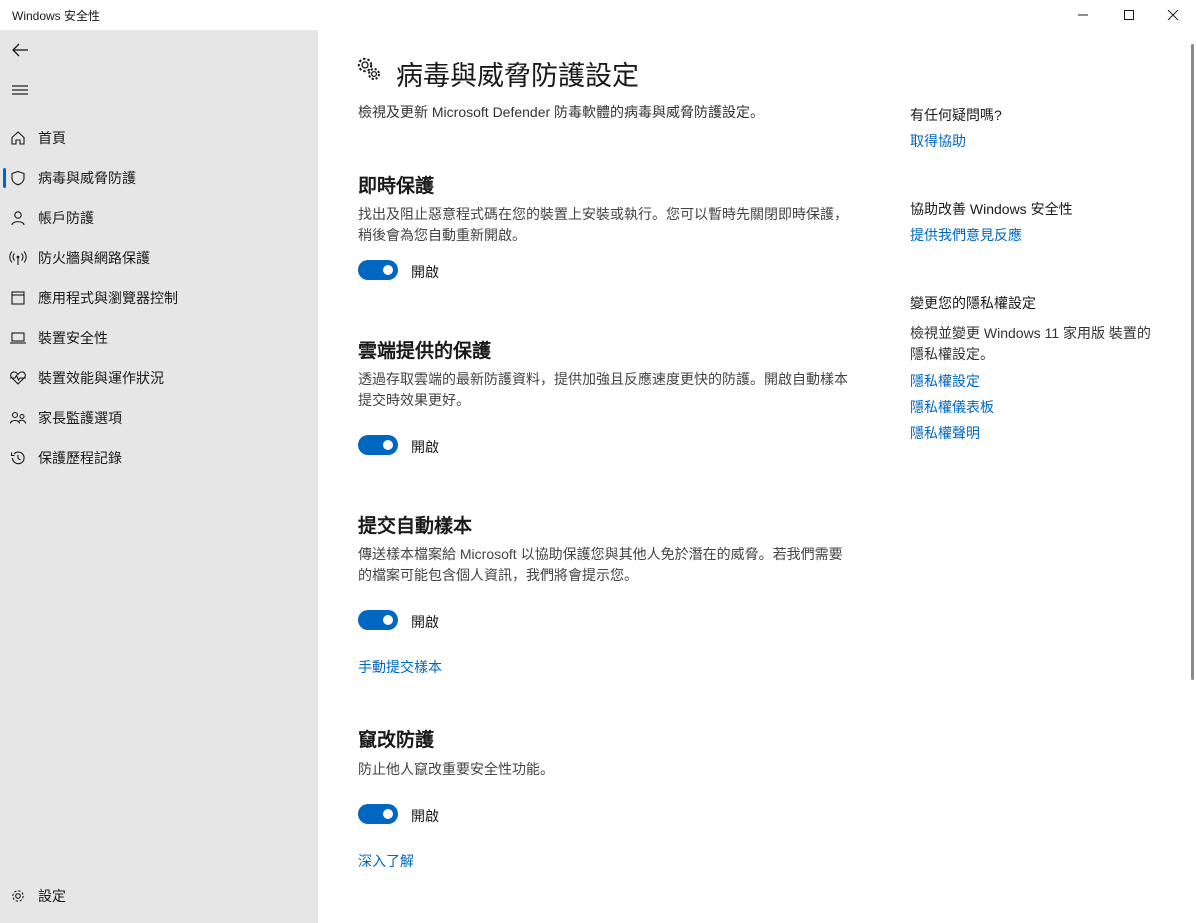 The height and width of the screenshot is (923, 1196). I want to click on sidebar-item-label: 裝置安全性, so click(73, 338).